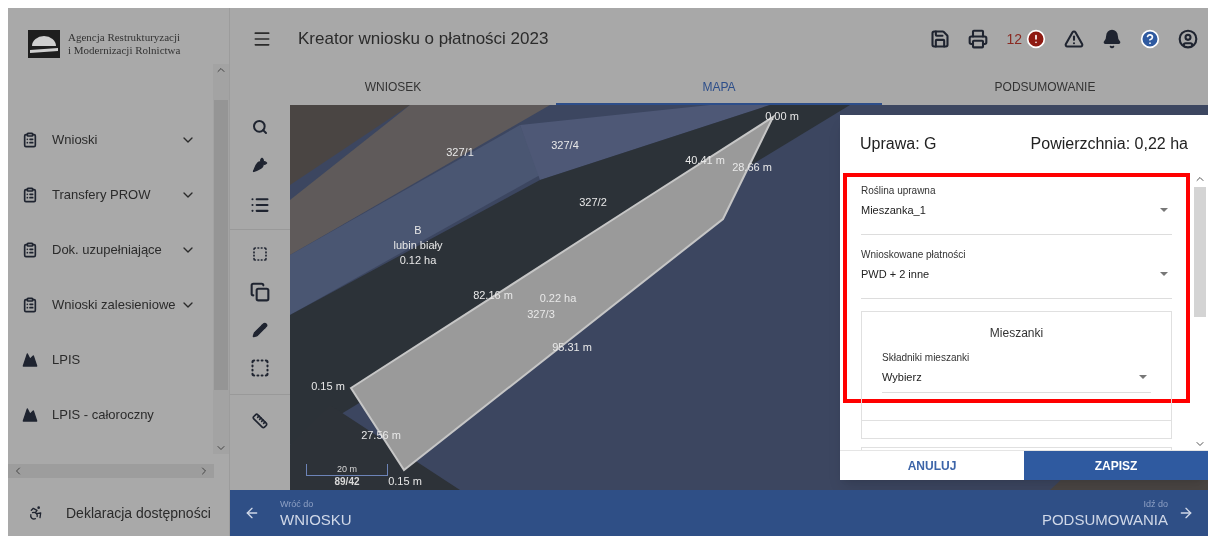 The width and height of the screenshot is (1208, 536). Describe the element at coordinates (260, 254) in the screenshot. I see `select-area-icon` at that location.